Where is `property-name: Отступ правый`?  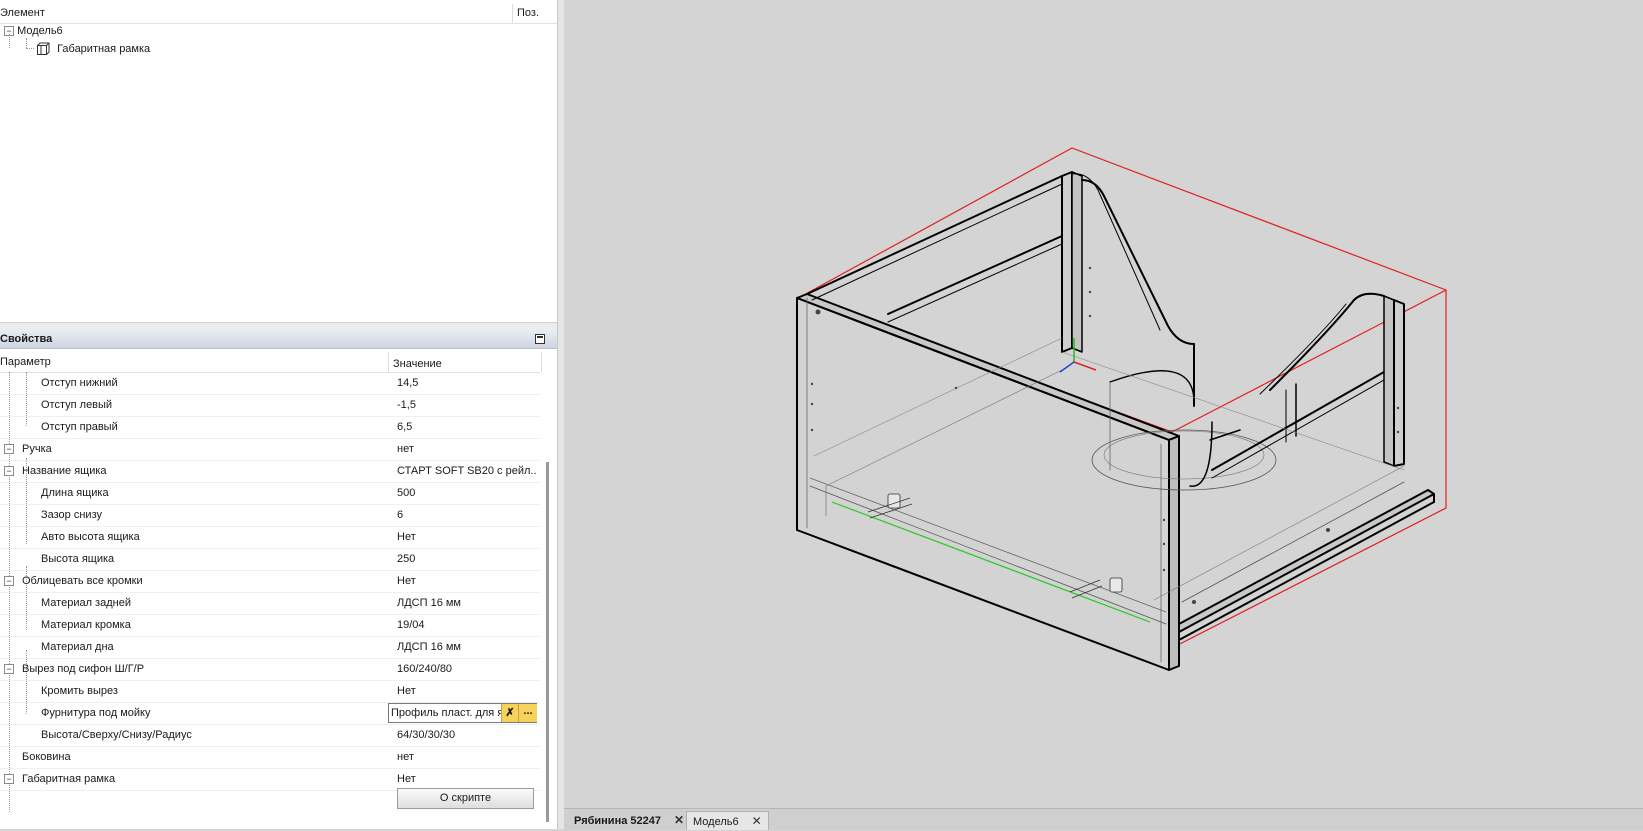 property-name: Отступ правый is located at coordinates (79, 427).